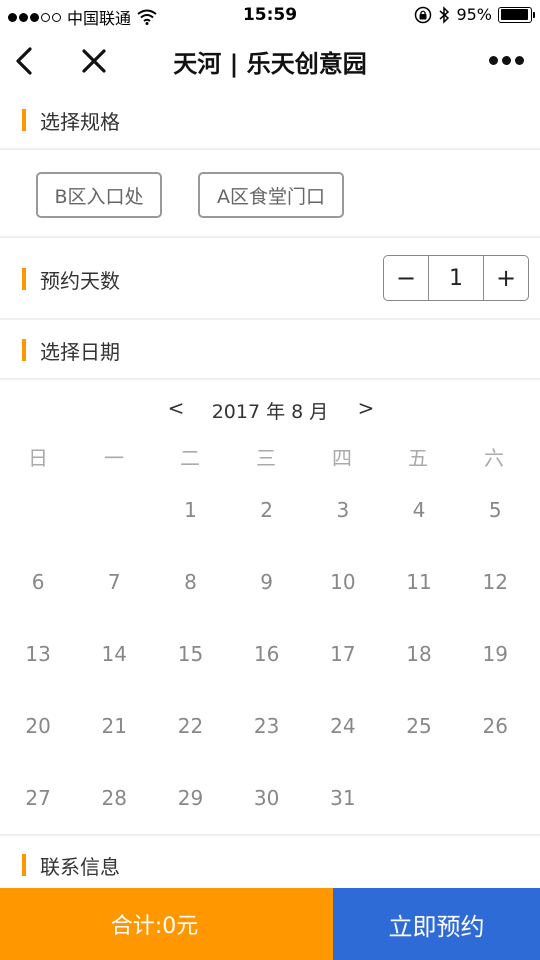 This screenshot has height=960, width=540. Describe the element at coordinates (190, 604) in the screenshot. I see `calendar-day: 8` at that location.